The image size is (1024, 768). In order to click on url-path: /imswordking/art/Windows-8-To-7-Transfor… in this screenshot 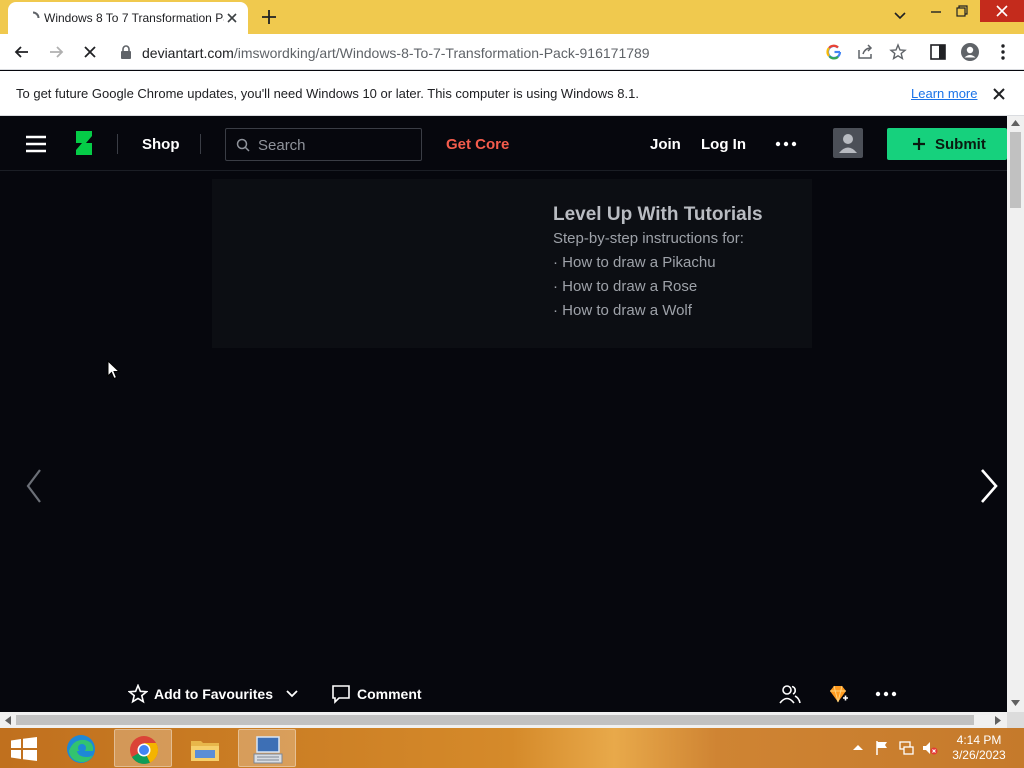, I will do `click(441, 53)`.